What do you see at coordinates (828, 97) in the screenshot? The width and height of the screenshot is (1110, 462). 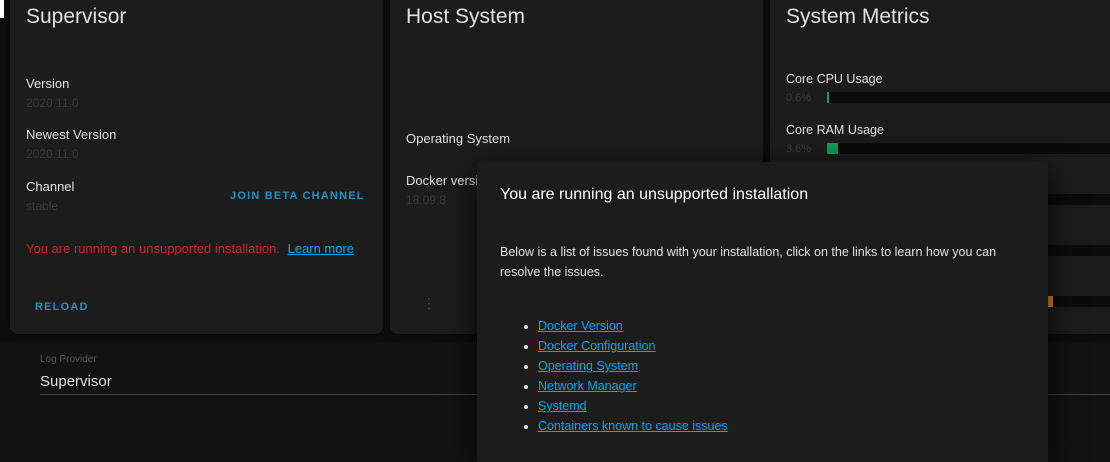 I see `cpu-usage-fill` at bounding box center [828, 97].